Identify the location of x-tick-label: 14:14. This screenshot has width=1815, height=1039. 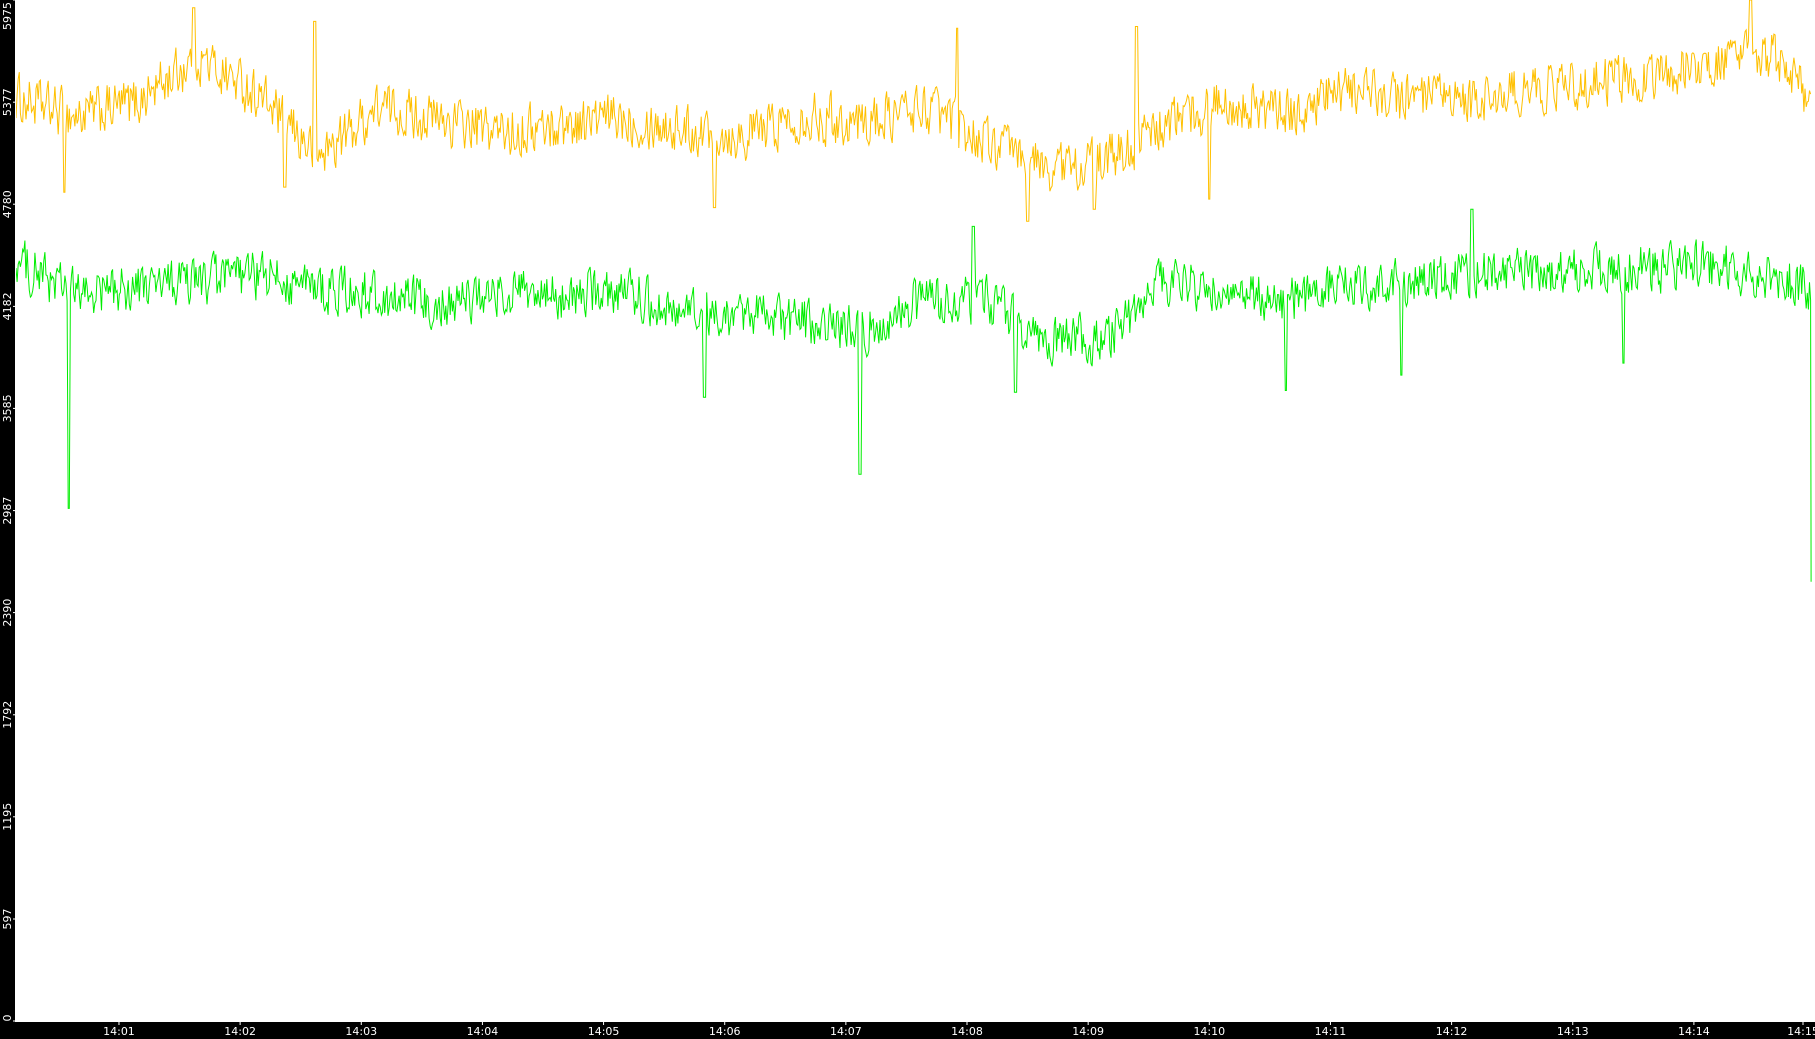
(1694, 1031).